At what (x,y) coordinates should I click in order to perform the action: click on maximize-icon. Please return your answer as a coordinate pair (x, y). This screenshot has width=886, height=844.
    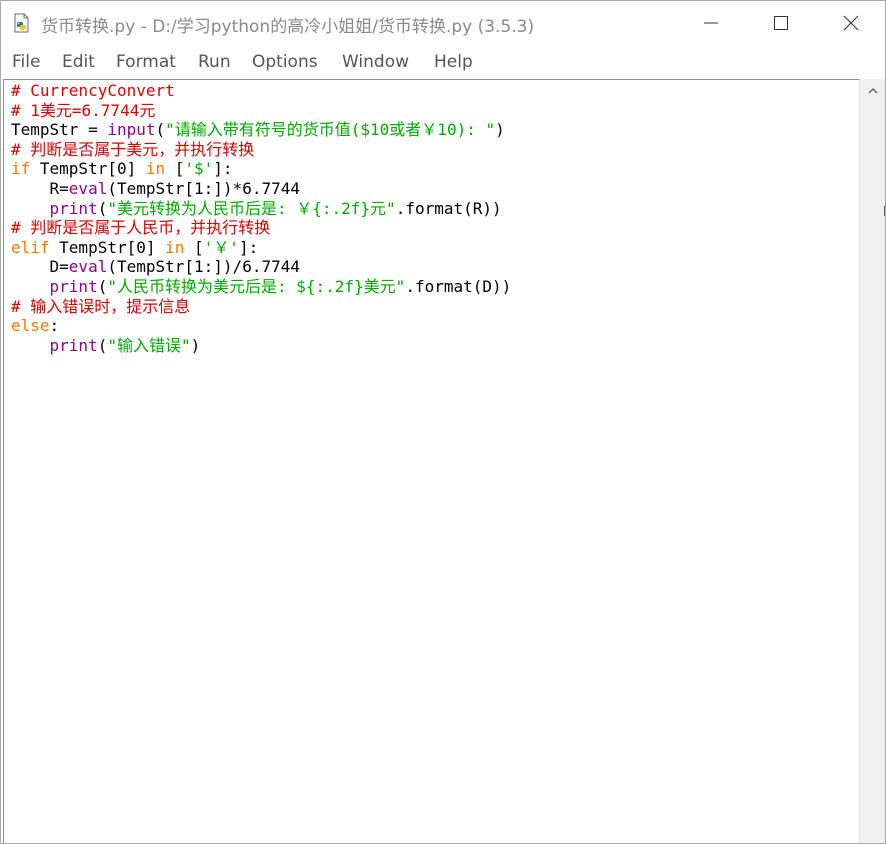
    Looking at the image, I should click on (781, 23).